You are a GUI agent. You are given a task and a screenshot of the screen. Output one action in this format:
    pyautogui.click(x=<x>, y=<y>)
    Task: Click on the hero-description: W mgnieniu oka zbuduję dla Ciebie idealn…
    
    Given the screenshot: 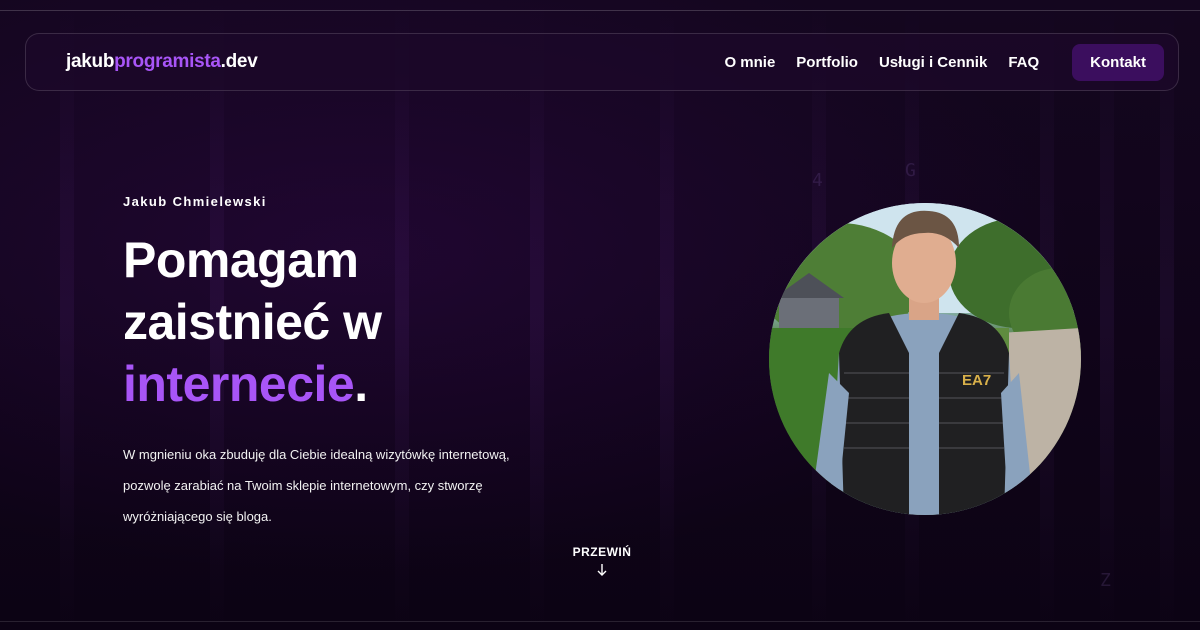 What is the action you would take?
    pyautogui.click(x=316, y=485)
    